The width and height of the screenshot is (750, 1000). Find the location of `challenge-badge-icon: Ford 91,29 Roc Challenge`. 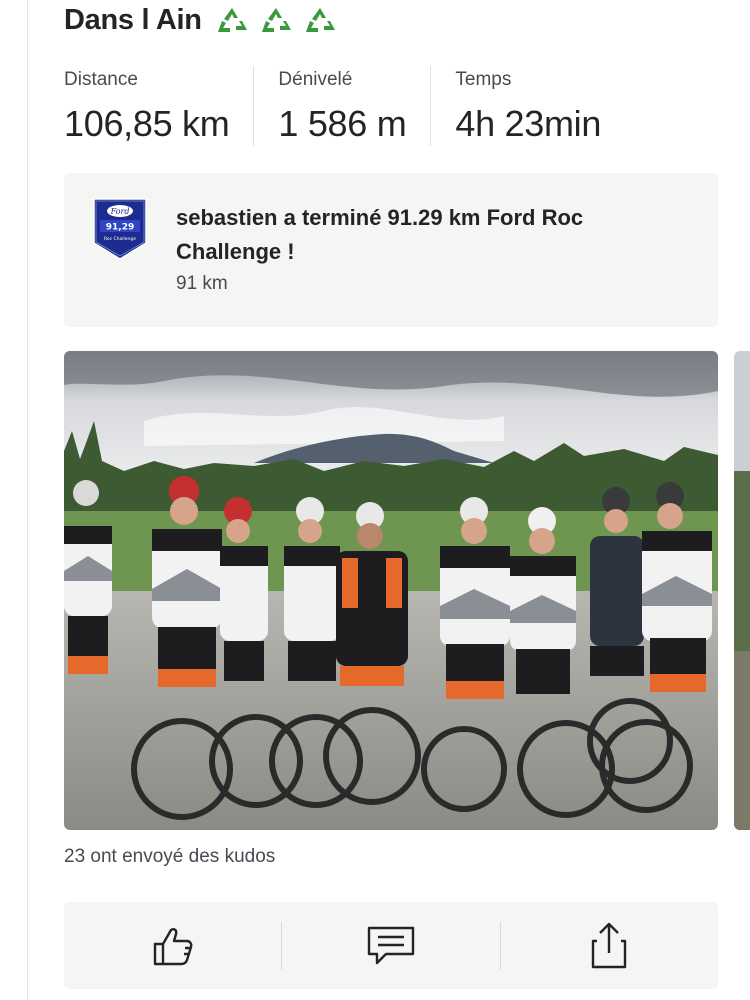

challenge-badge-icon: Ford 91,29 Roc Challenge is located at coordinates (120, 229).